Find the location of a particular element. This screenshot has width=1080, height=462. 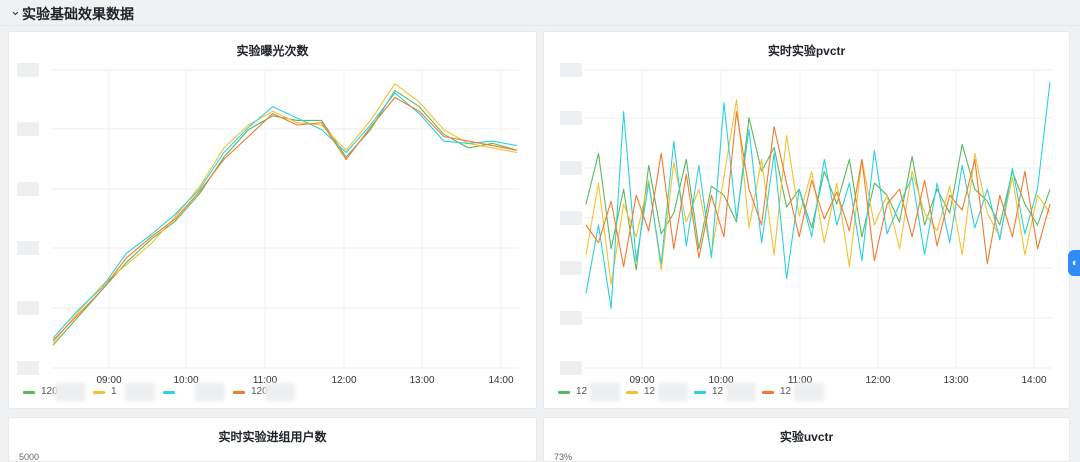

legend-label: 1 is located at coordinates (114, 391).